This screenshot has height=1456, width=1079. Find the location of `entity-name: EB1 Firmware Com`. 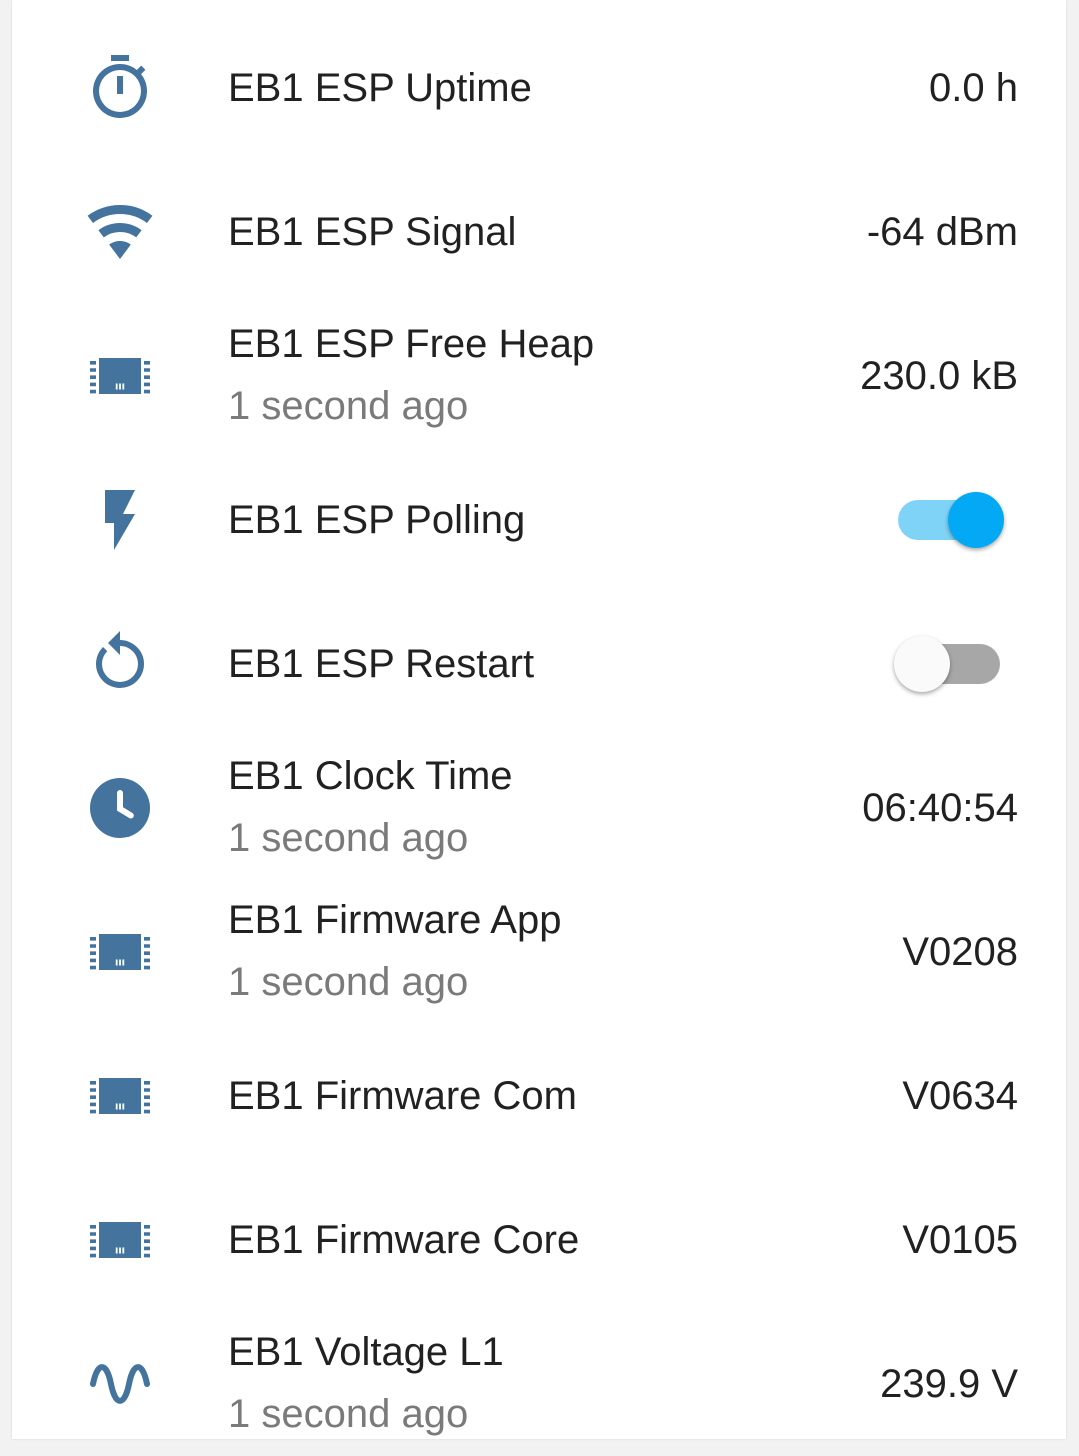

entity-name: EB1 Firmware Com is located at coordinates (402, 1096).